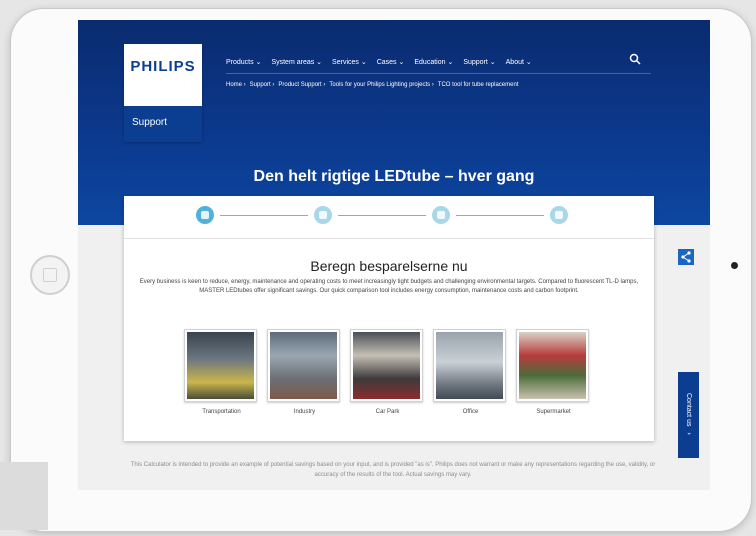 The width and height of the screenshot is (756, 536). Describe the element at coordinates (349, 62) in the screenshot. I see `nav-item-services: Services ⌄` at that location.